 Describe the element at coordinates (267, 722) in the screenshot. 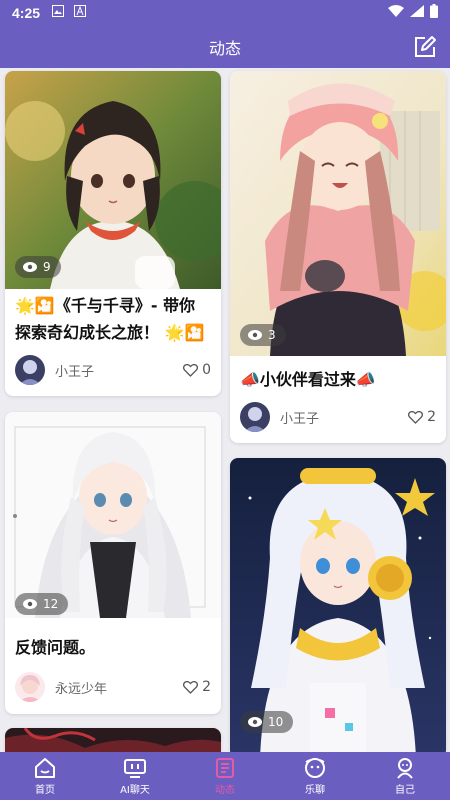

I see `view-count: 10` at that location.